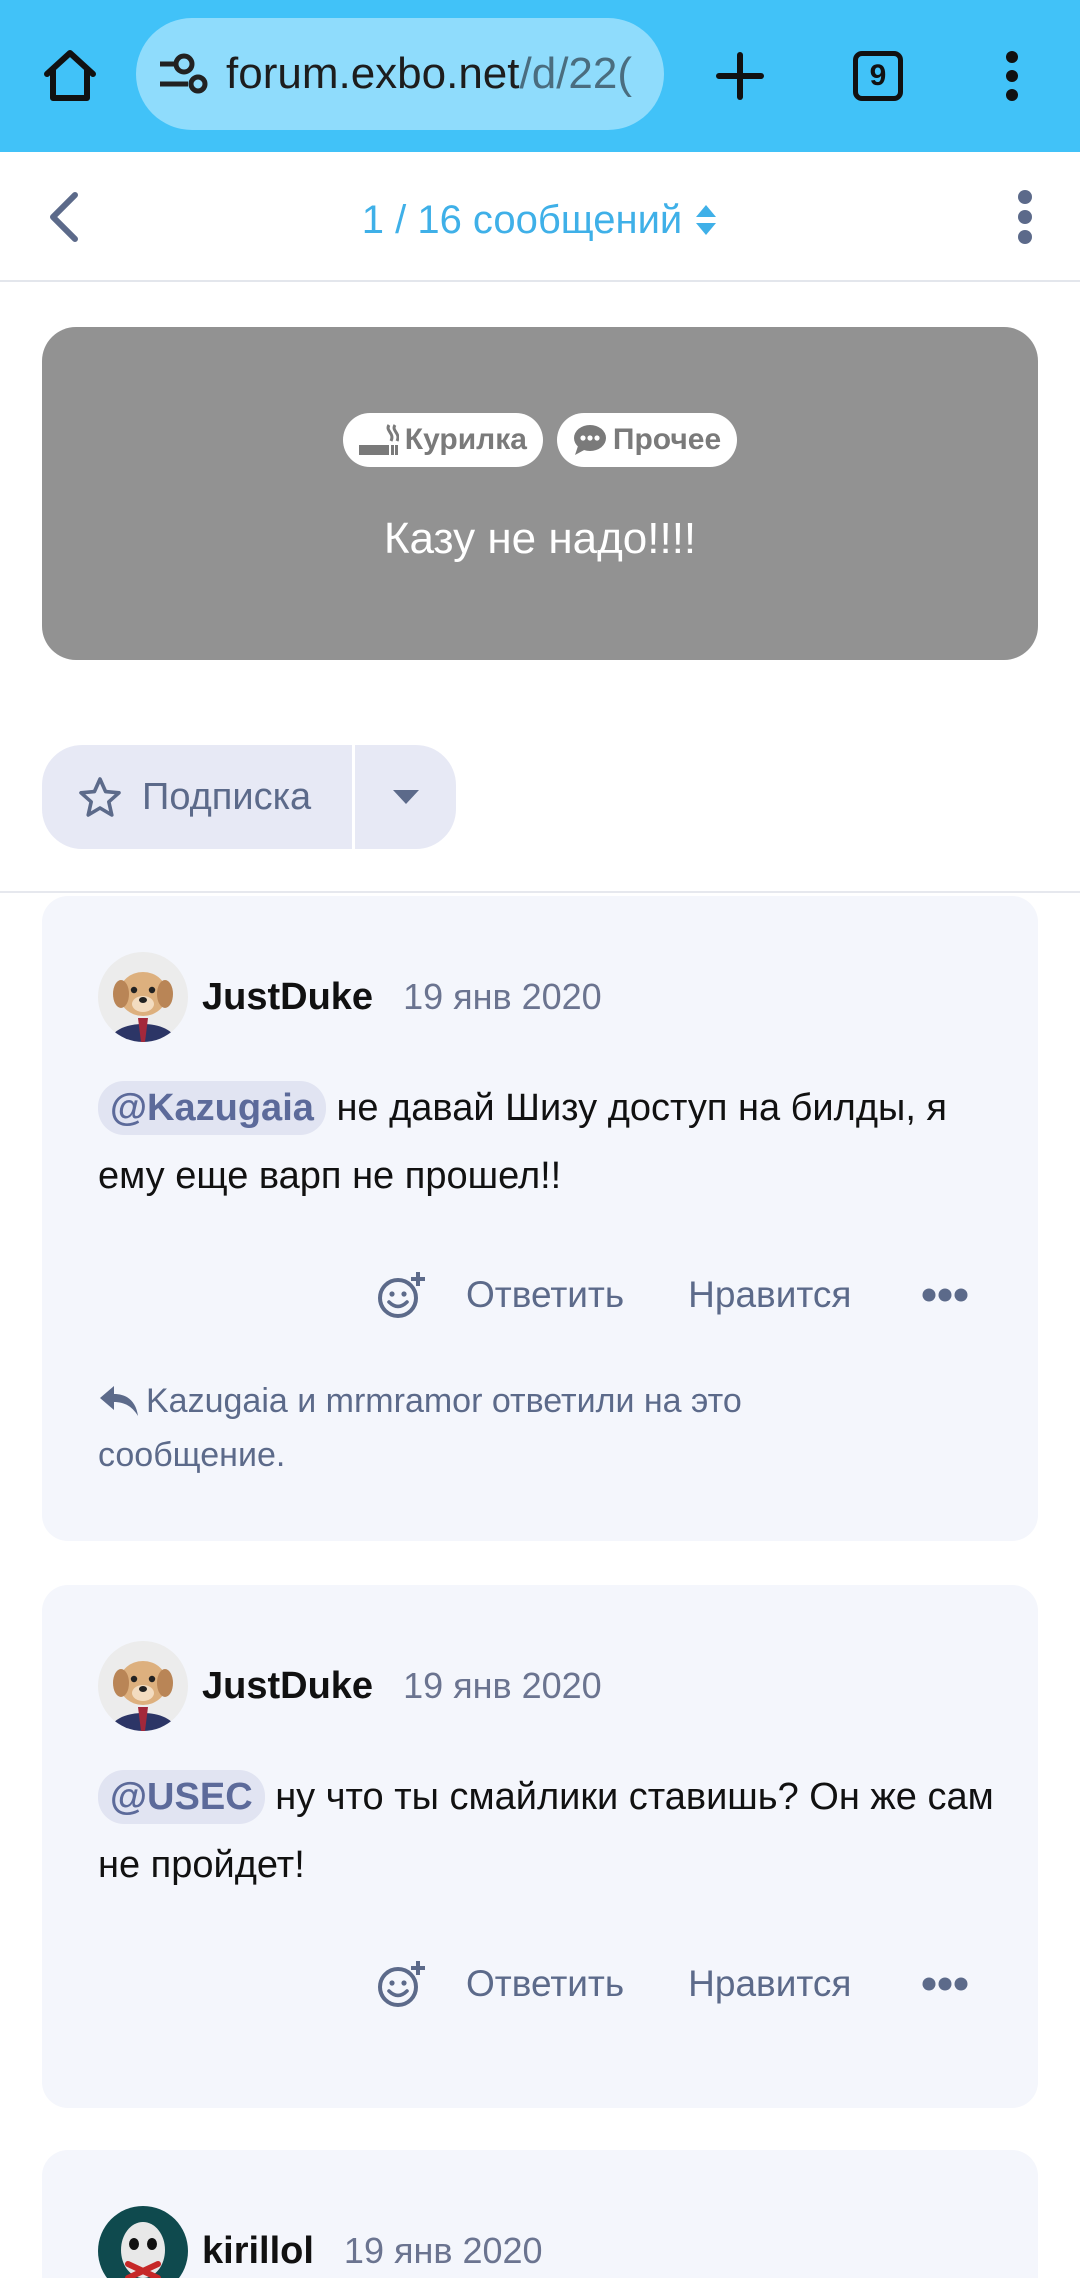 The image size is (1080, 2278). I want to click on subscribe-label: Подписка, so click(227, 796).